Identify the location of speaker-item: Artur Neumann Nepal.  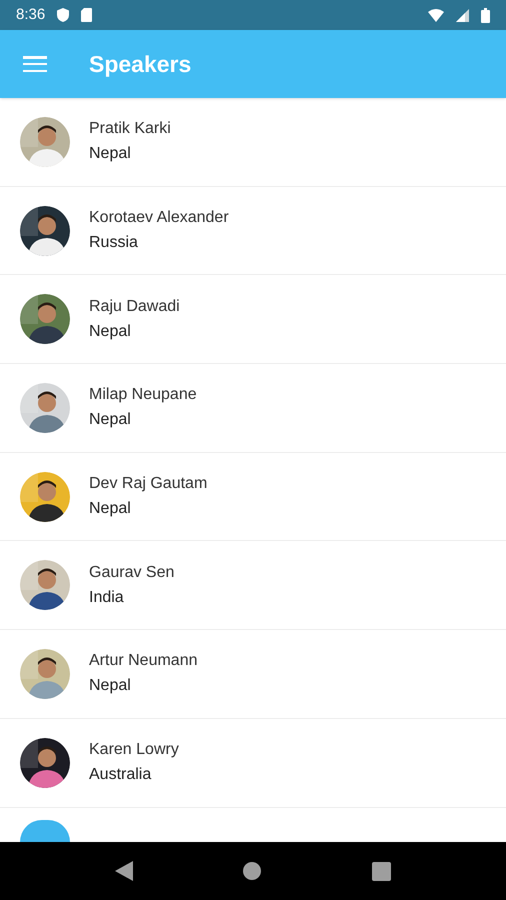
(253, 674).